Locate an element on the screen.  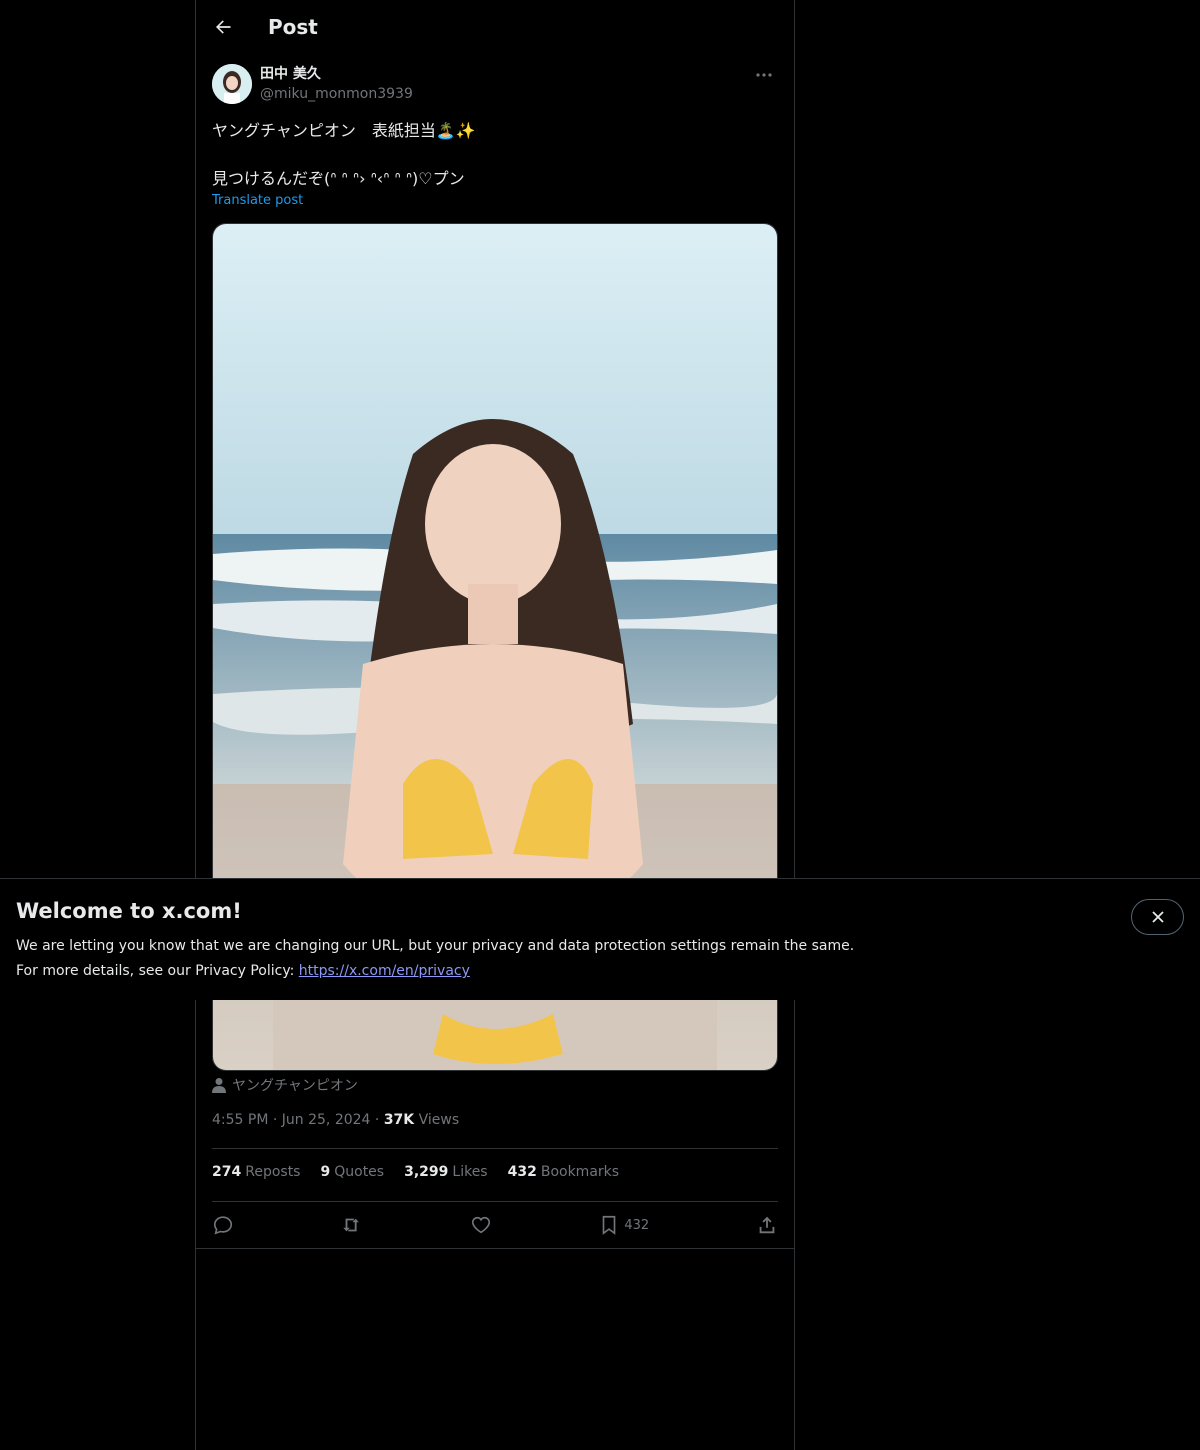
post-date: Jun 25, 2024 is located at coordinates (326, 1120).